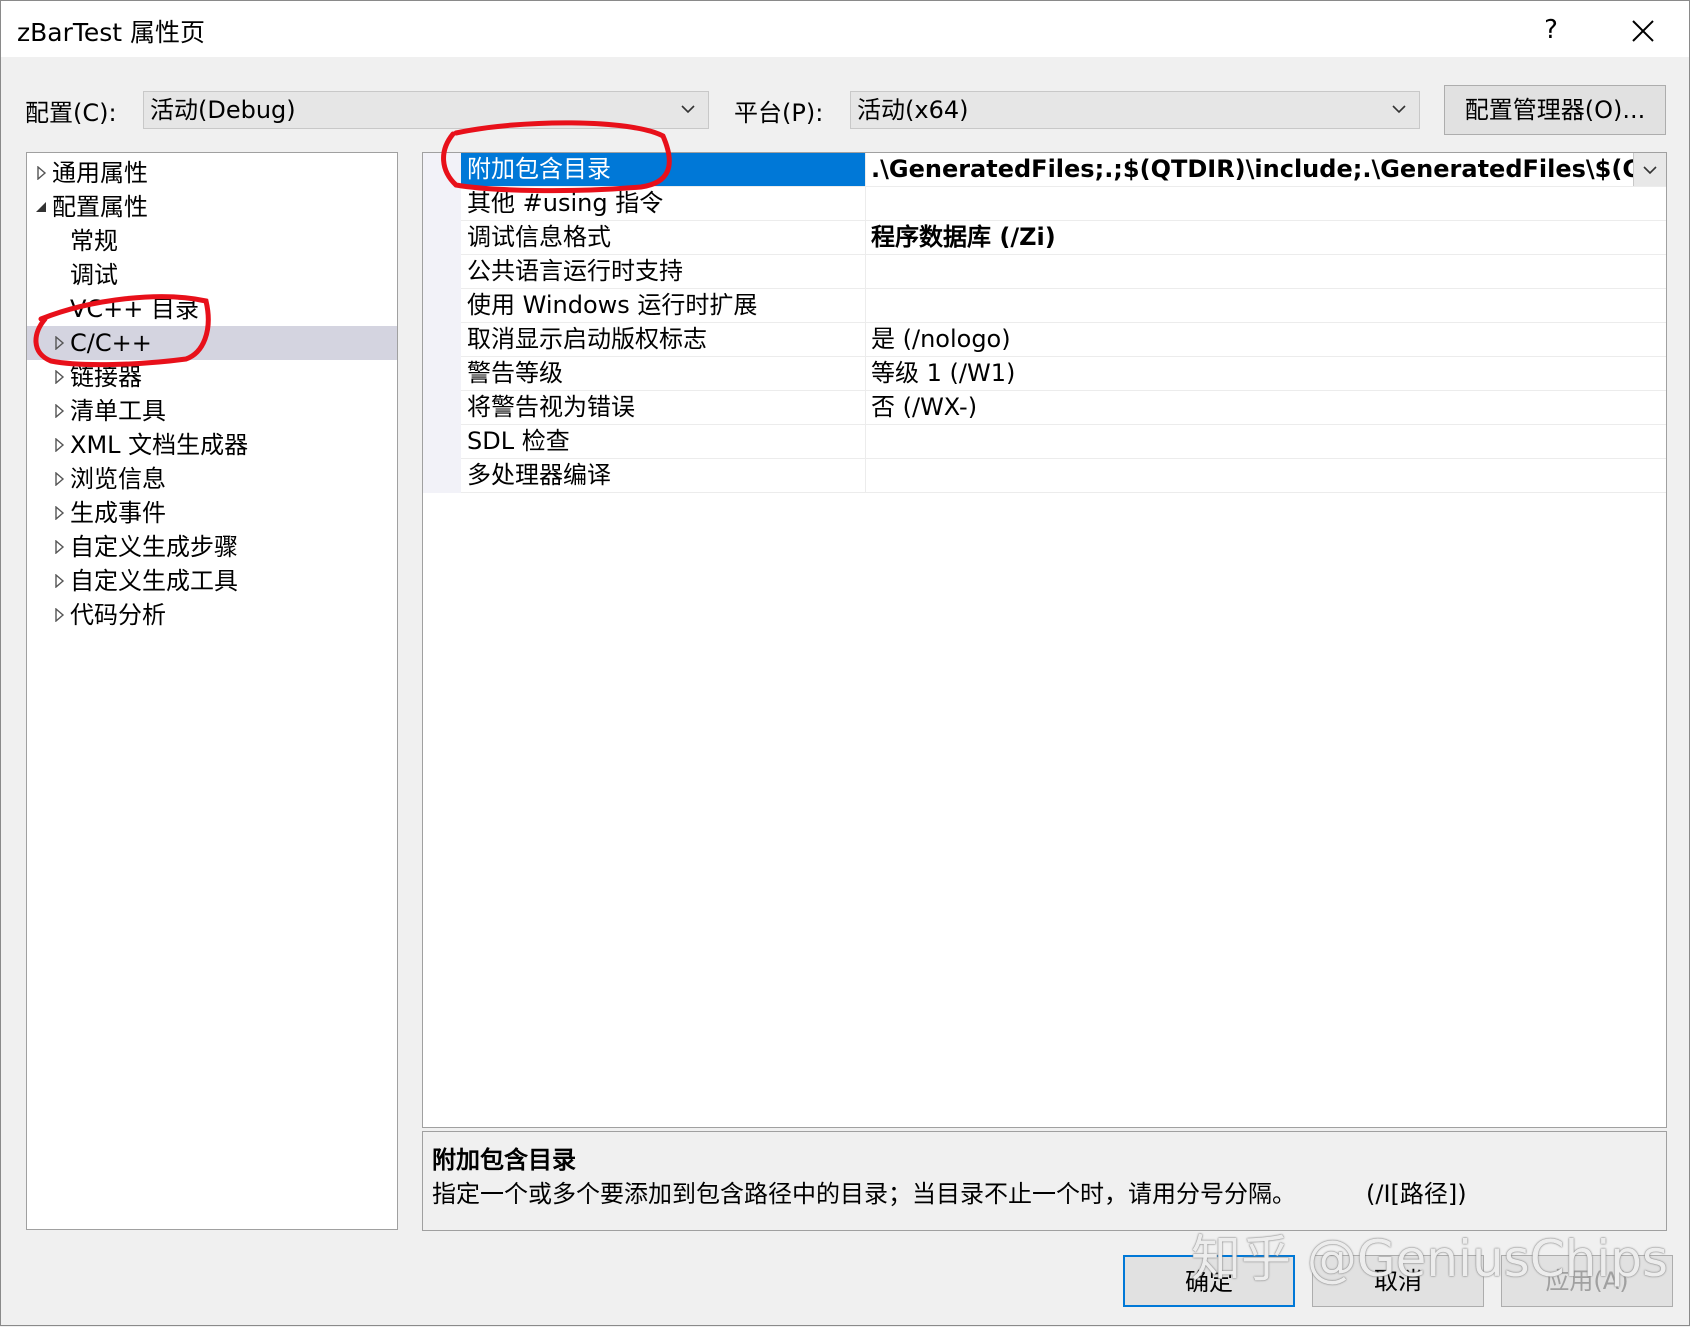 The height and width of the screenshot is (1327, 1690). I want to click on tree-item-label: 自定义生成步骤, so click(154, 547).